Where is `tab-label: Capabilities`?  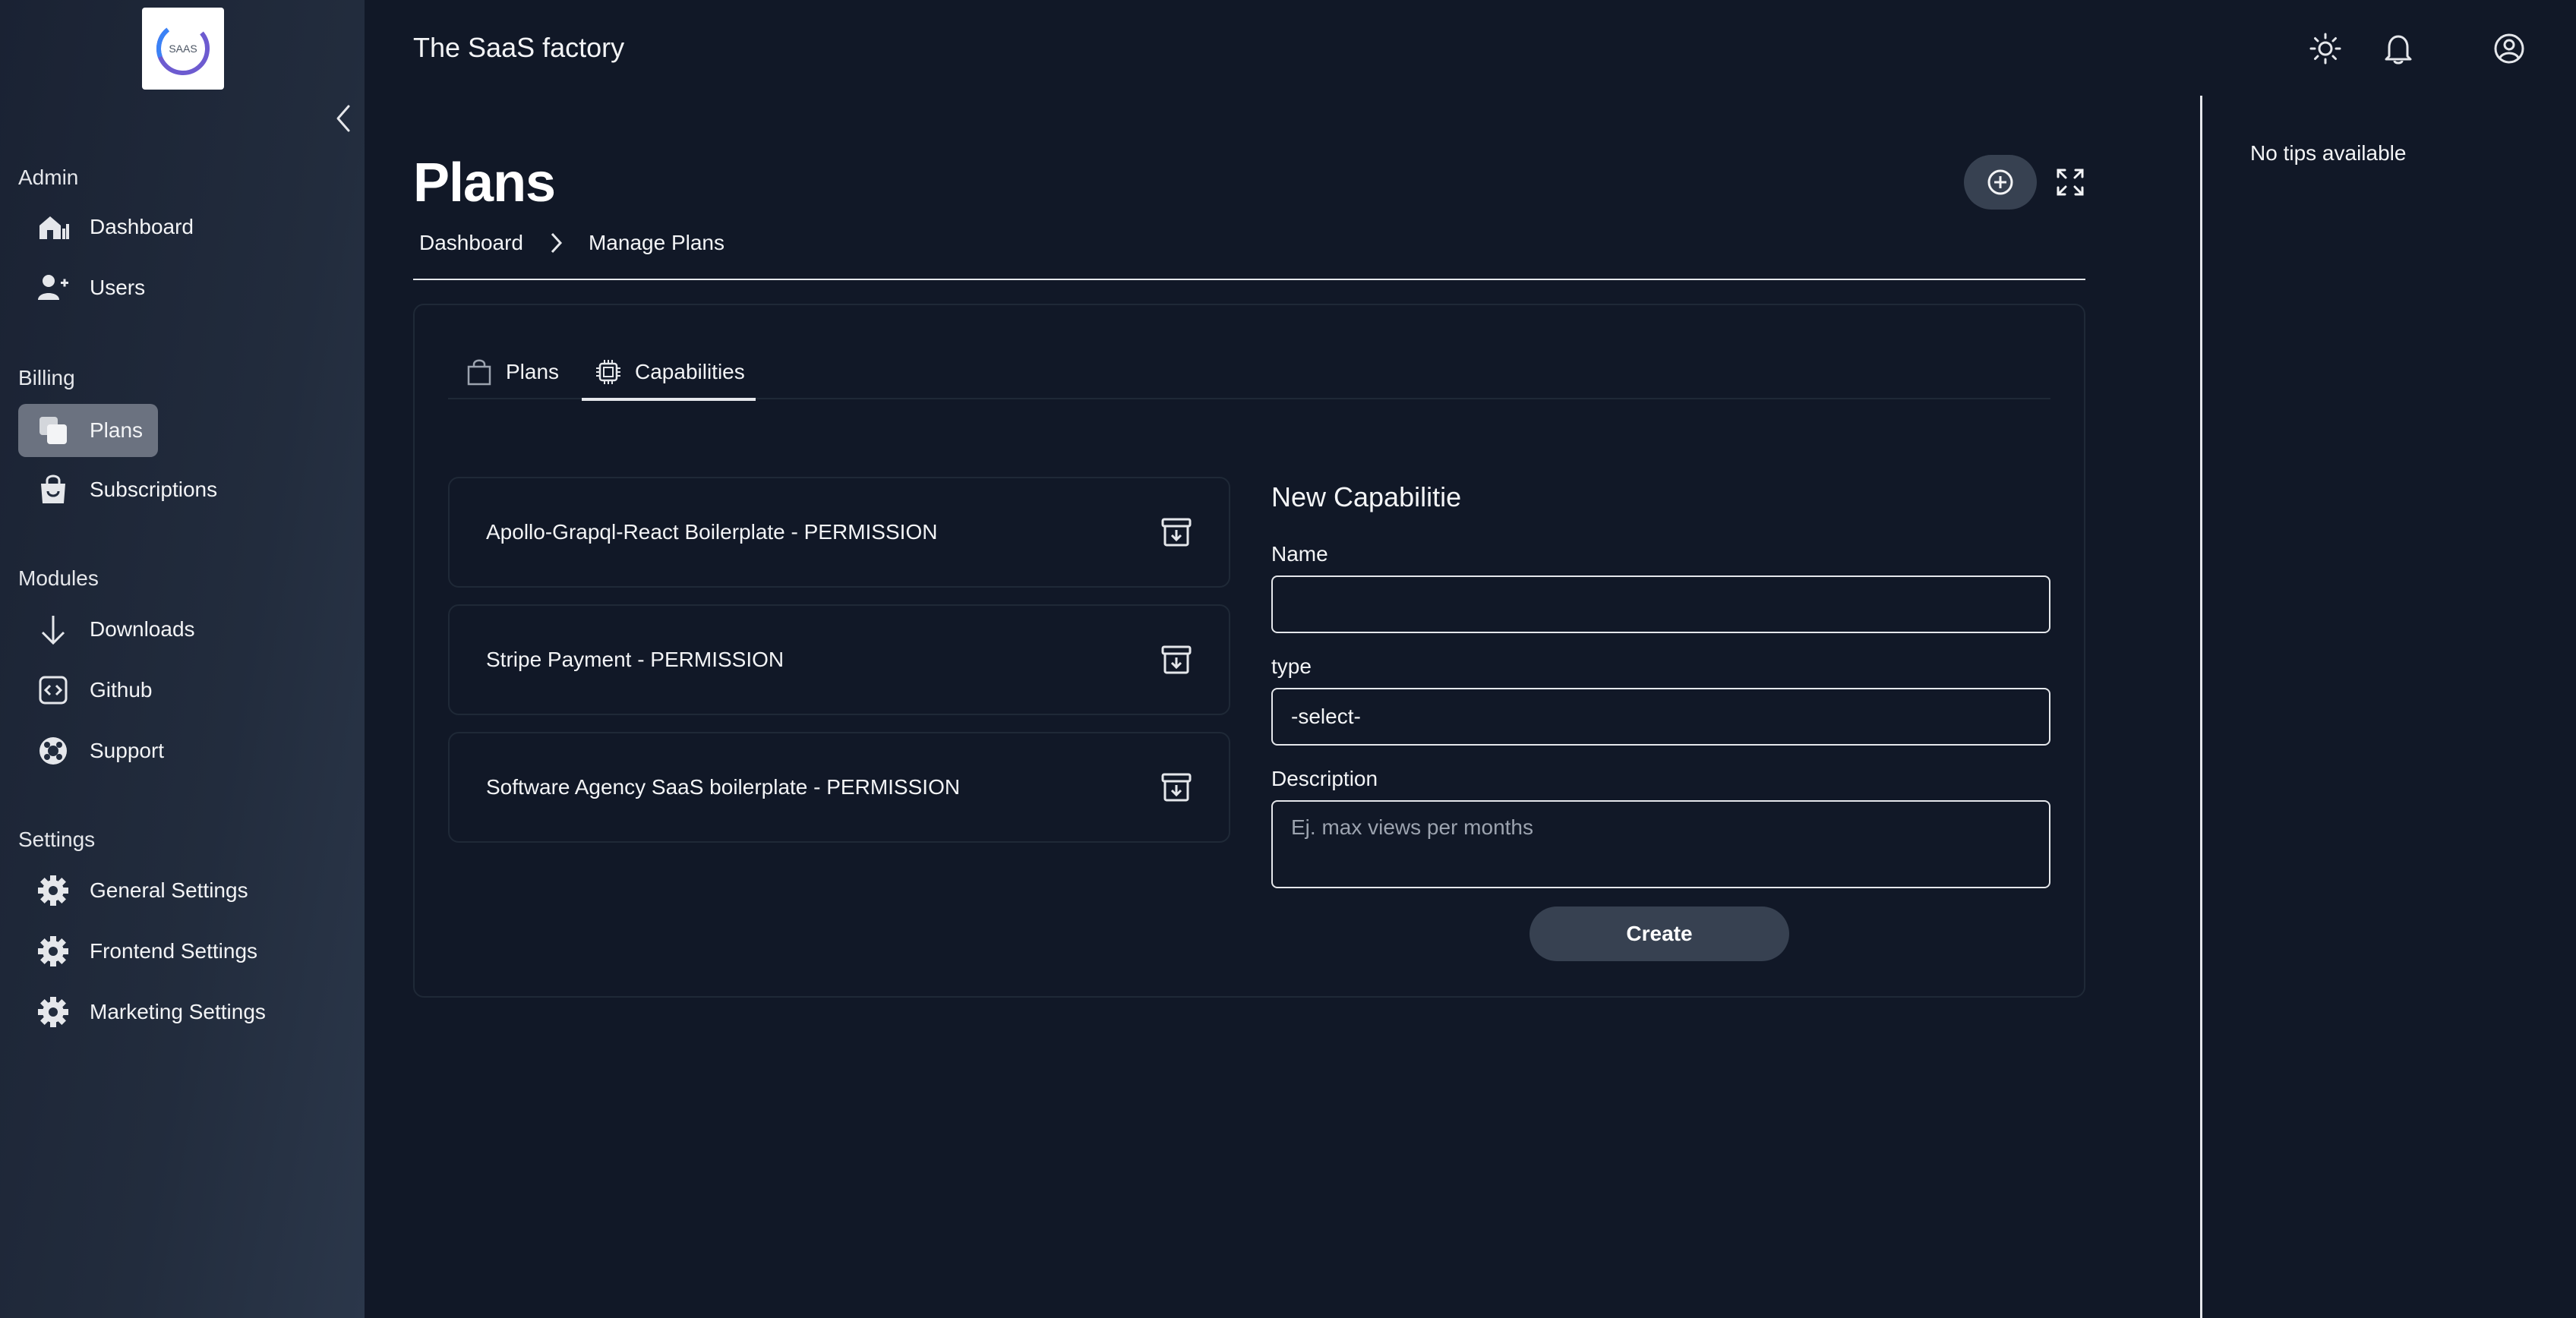
tab-label: Capabilities is located at coordinates (690, 371).